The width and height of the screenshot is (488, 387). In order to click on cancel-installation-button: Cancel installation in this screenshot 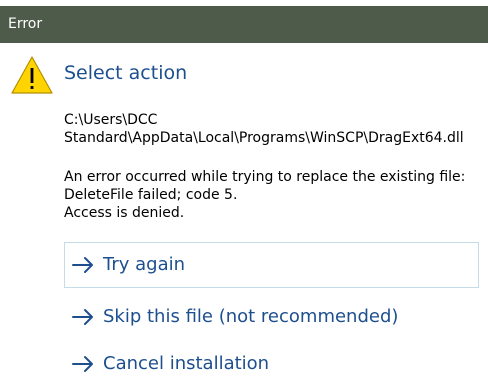, I will do `click(271, 364)`.